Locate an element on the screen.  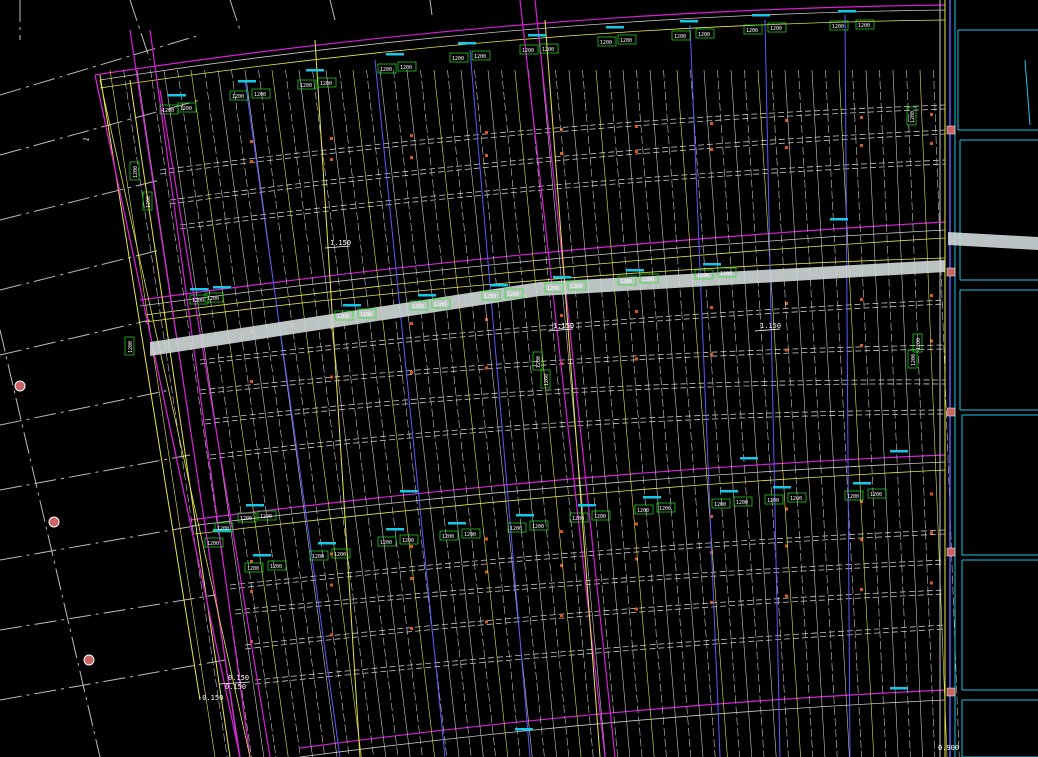
elevation-bottom-corner: -0.150 is located at coordinates (210, 698).